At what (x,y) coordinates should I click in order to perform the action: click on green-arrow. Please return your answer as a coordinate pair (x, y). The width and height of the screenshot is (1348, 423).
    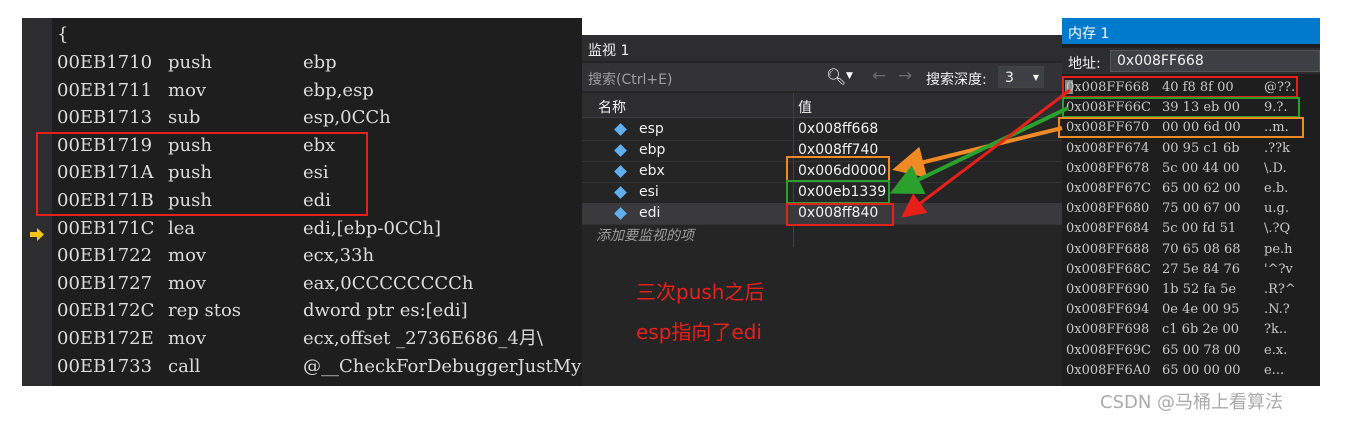
    Looking at the image, I should click on (979, 150).